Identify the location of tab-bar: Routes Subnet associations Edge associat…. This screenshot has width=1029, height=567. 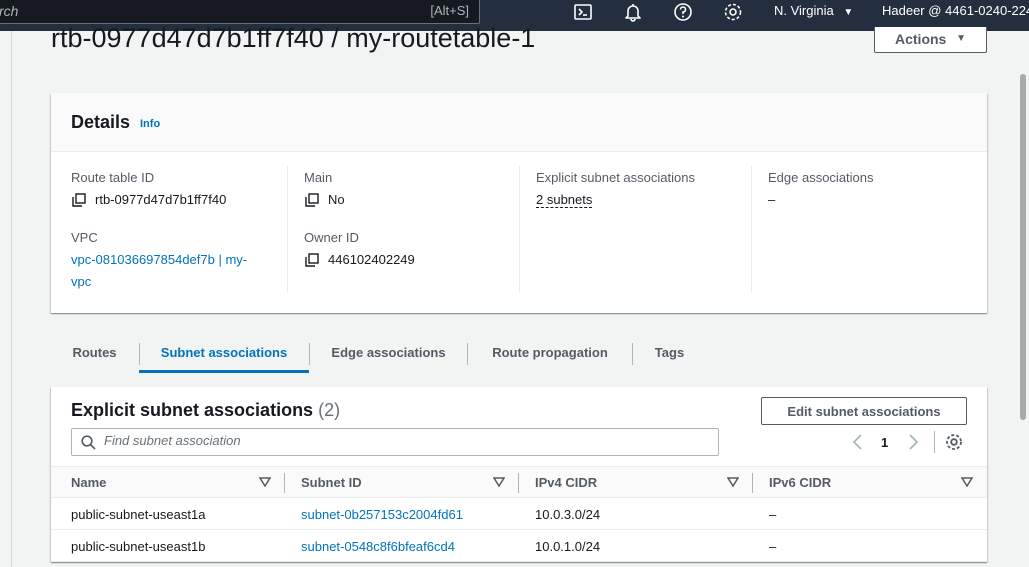
(519, 355).